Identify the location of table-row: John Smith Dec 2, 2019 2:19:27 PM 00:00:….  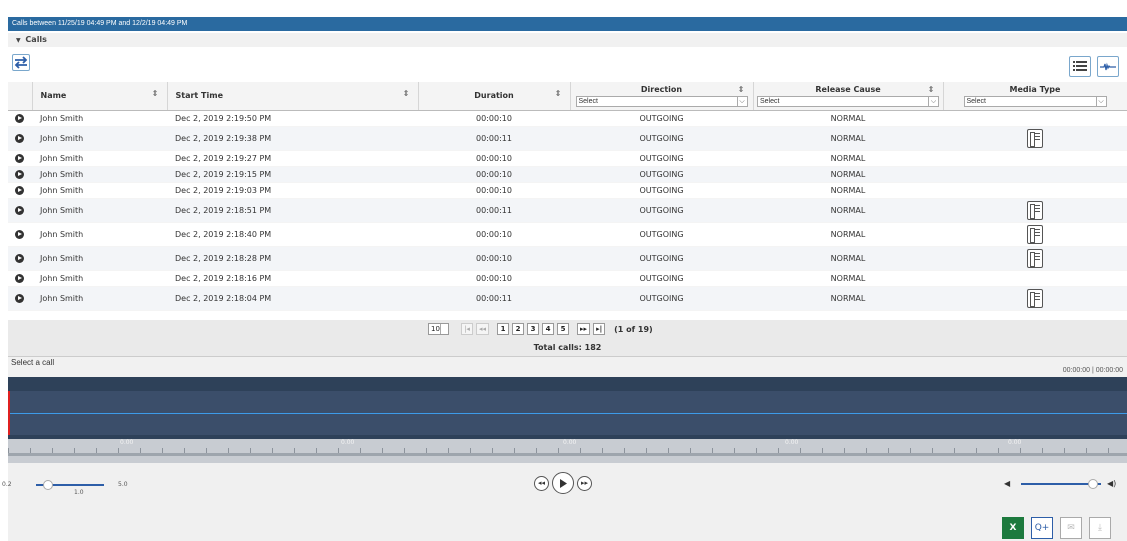
(567, 158).